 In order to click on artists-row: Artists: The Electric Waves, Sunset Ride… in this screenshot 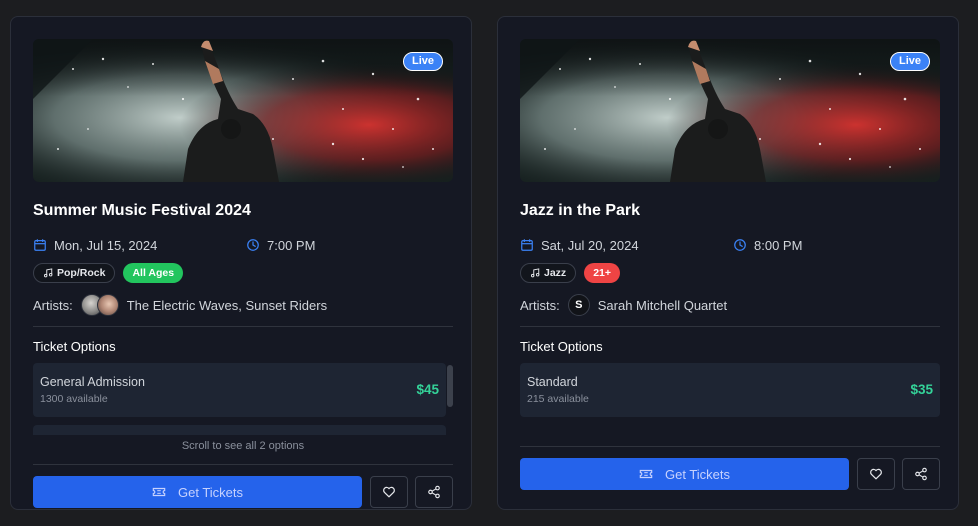, I will do `click(180, 305)`.